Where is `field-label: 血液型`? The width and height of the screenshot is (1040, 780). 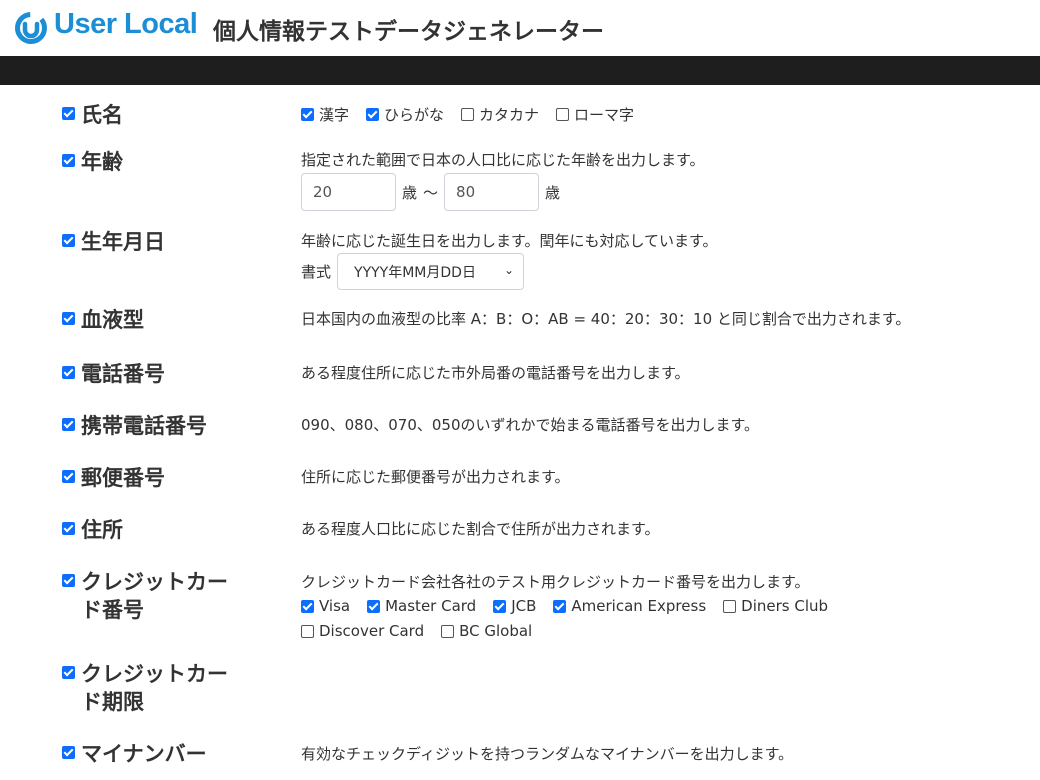
field-label: 血液型 is located at coordinates (112, 320).